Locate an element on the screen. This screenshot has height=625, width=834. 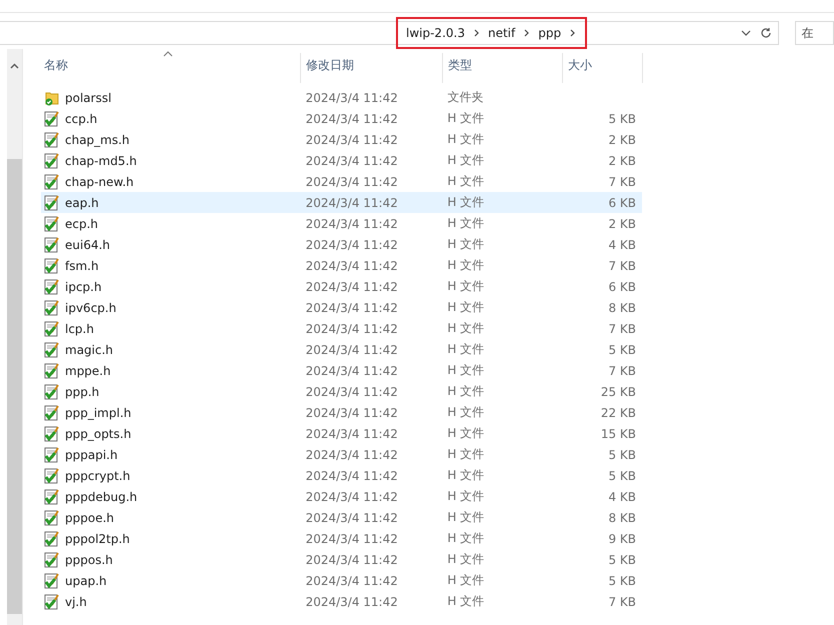
file-name: ipcp.h is located at coordinates (83, 287).